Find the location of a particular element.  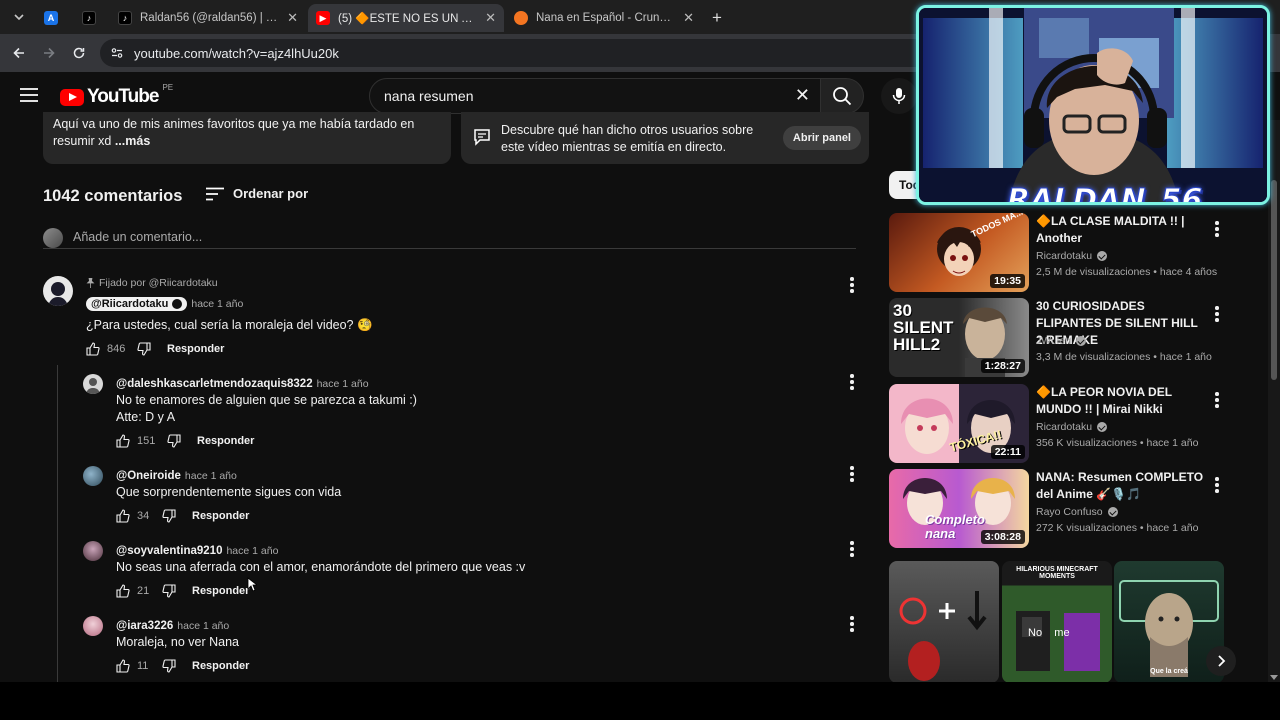

video-thumbnail: Completo nana 3:08:28 is located at coordinates (959, 508).